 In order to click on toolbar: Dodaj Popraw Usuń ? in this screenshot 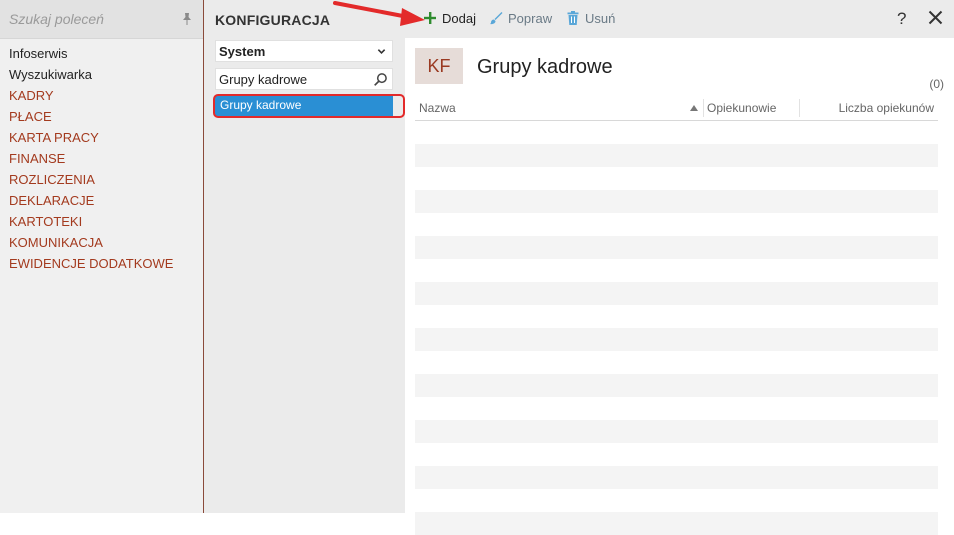, I will do `click(679, 19)`.